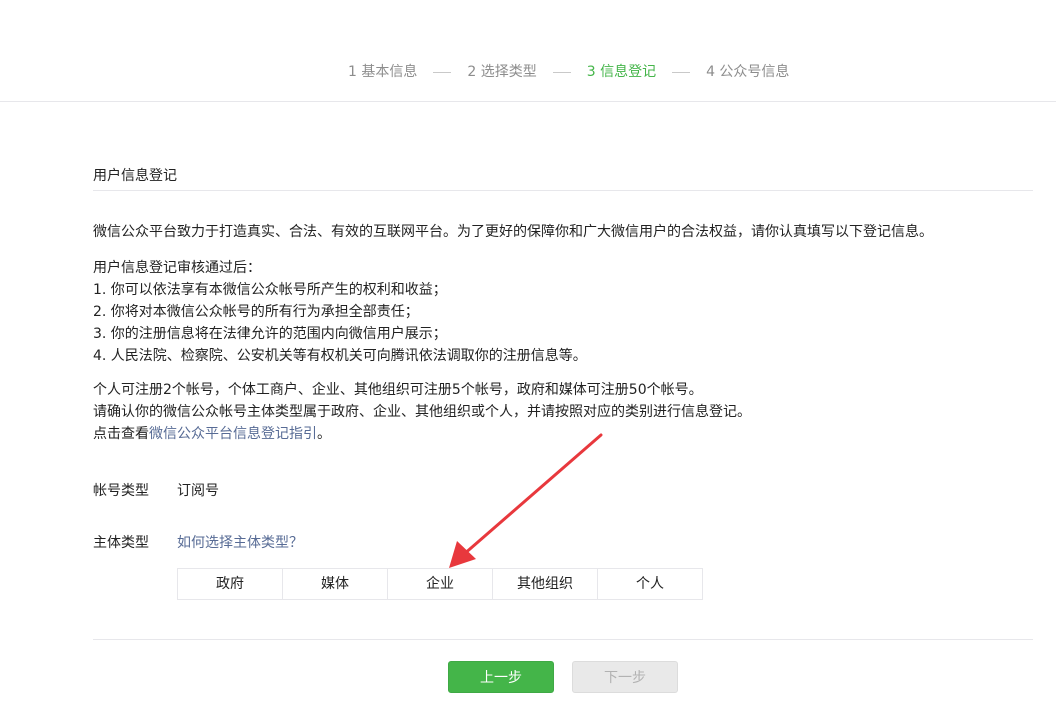 The height and width of the screenshot is (714, 1056). Describe the element at coordinates (563, 639) in the screenshot. I see `footer-divider` at that location.